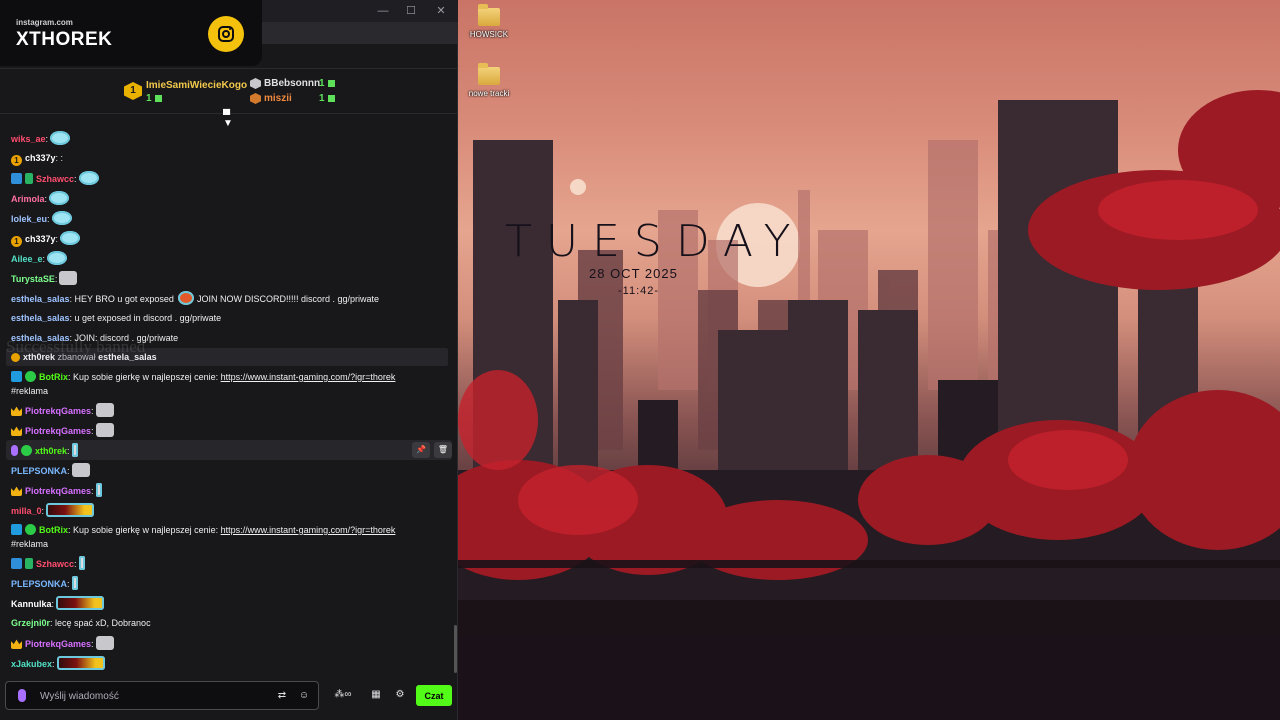 Image resolution: width=1280 pixels, height=720 pixels. What do you see at coordinates (639, 291) in the screenshot?
I see `clock-time: -11:42-` at bounding box center [639, 291].